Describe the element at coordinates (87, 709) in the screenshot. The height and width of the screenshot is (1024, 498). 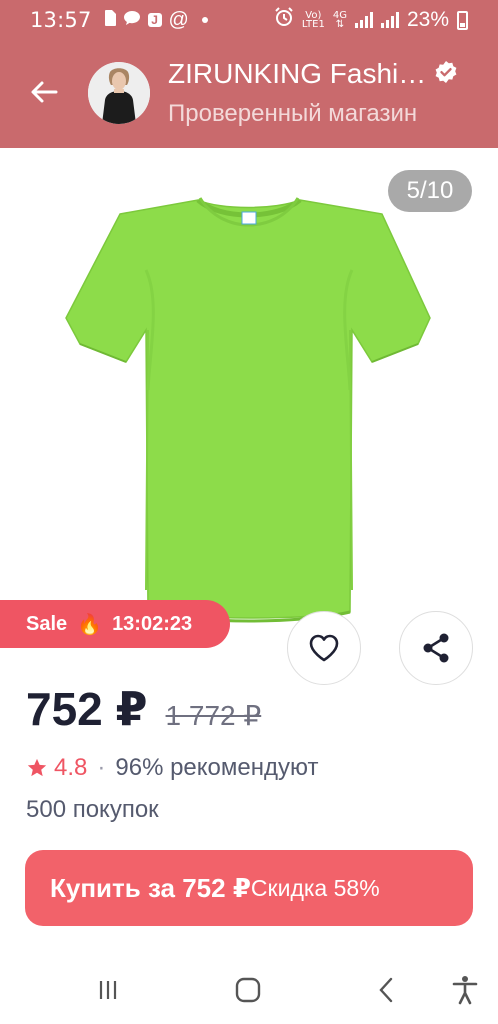
I see `current-price: 752 ₽` at that location.